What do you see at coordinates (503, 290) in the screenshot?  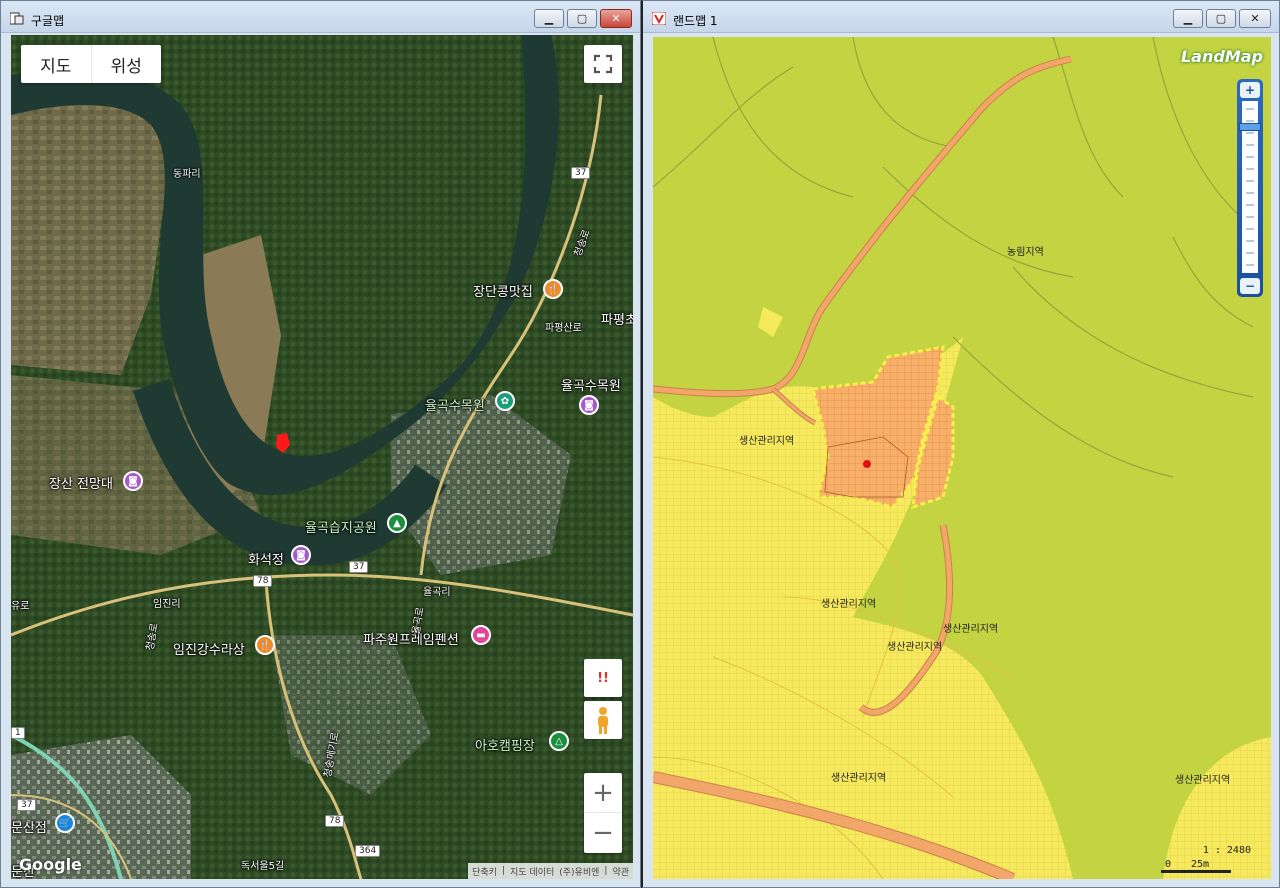 I see `poi-label: 장단콩맛집` at bounding box center [503, 290].